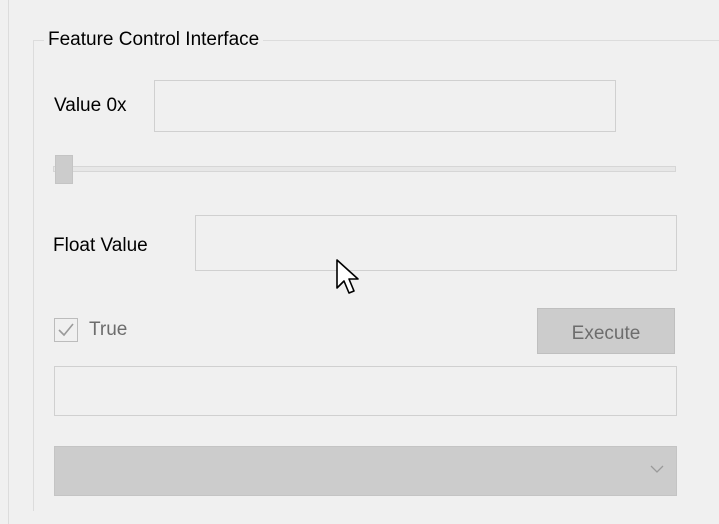  What do you see at coordinates (436, 243) in the screenshot?
I see `float-value-input` at bounding box center [436, 243].